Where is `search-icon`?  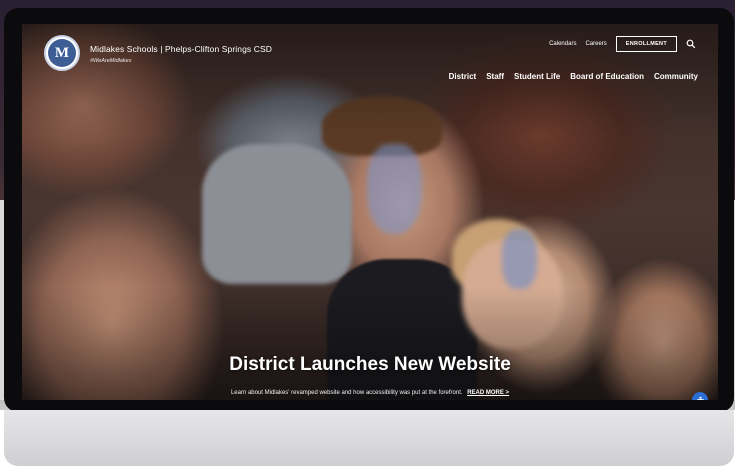 search-icon is located at coordinates (691, 44).